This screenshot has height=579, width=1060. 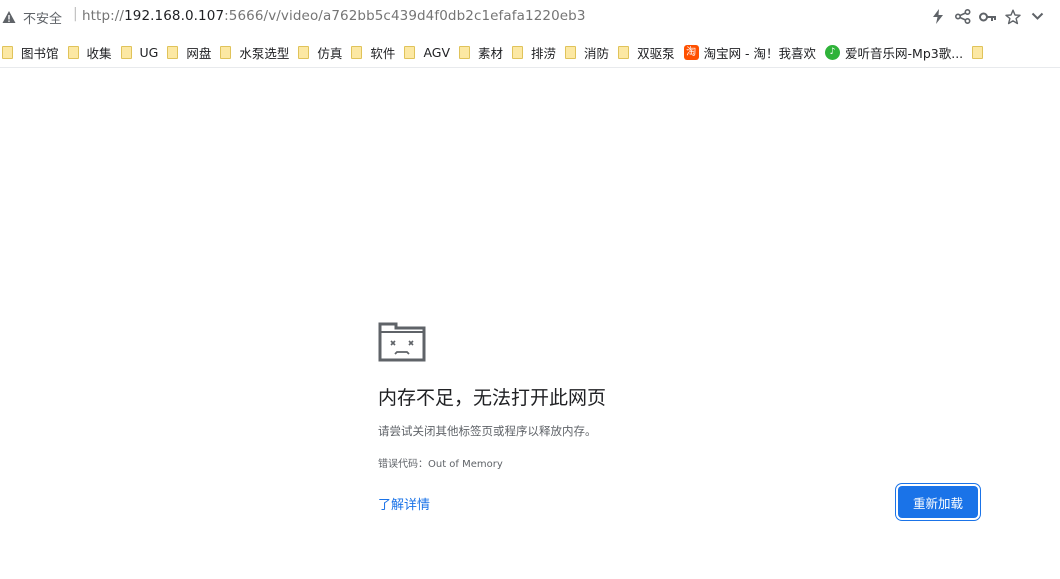 I want to click on bookmark-folder: 水泵选型, so click(x=257, y=52).